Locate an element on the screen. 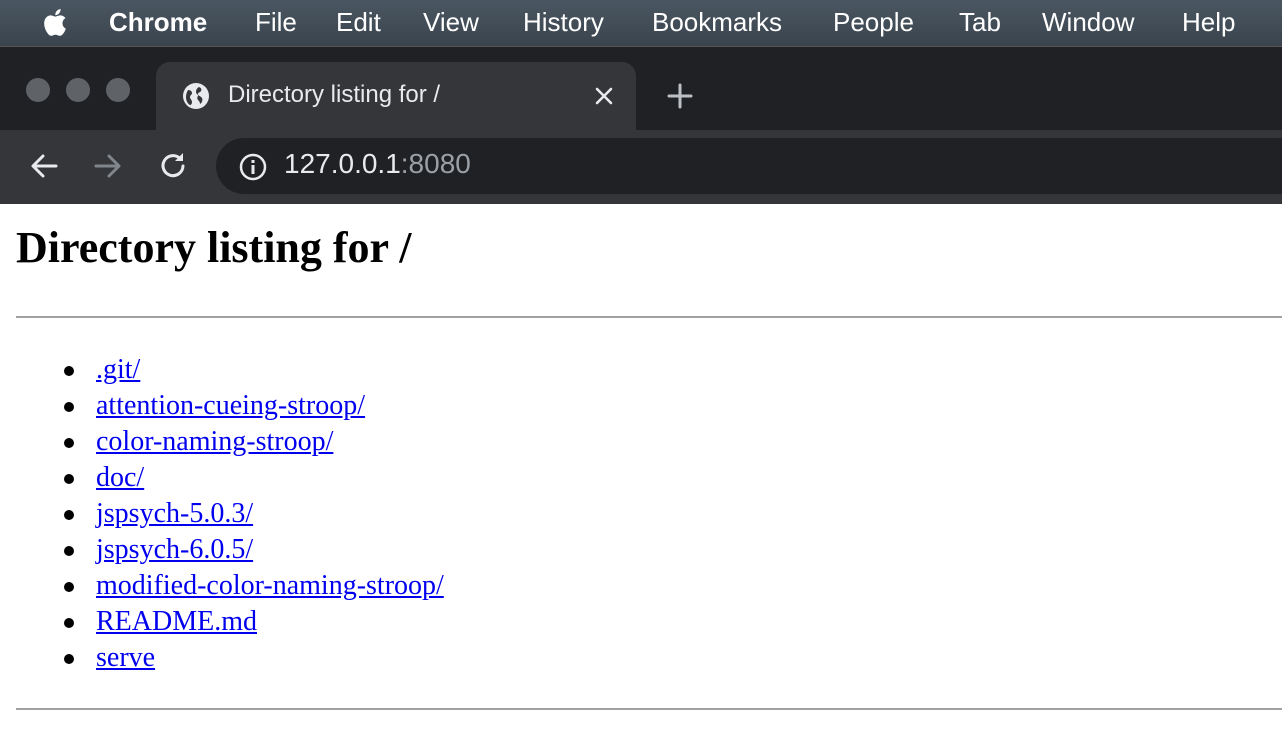  window-zoom-button is located at coordinates (118, 90).